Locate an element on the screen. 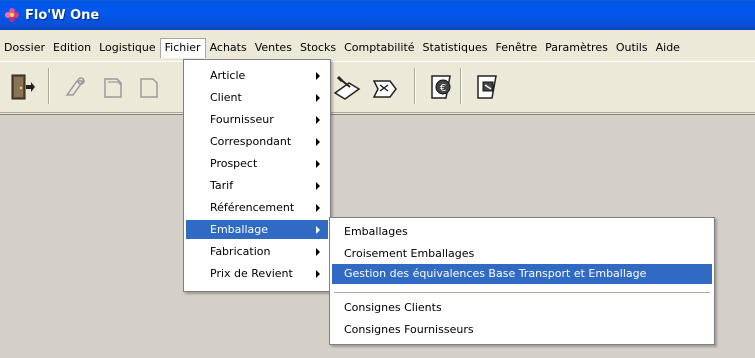 The image size is (755, 358). fichier-item-prix-de-revient: Prix de Revient is located at coordinates (257, 273).